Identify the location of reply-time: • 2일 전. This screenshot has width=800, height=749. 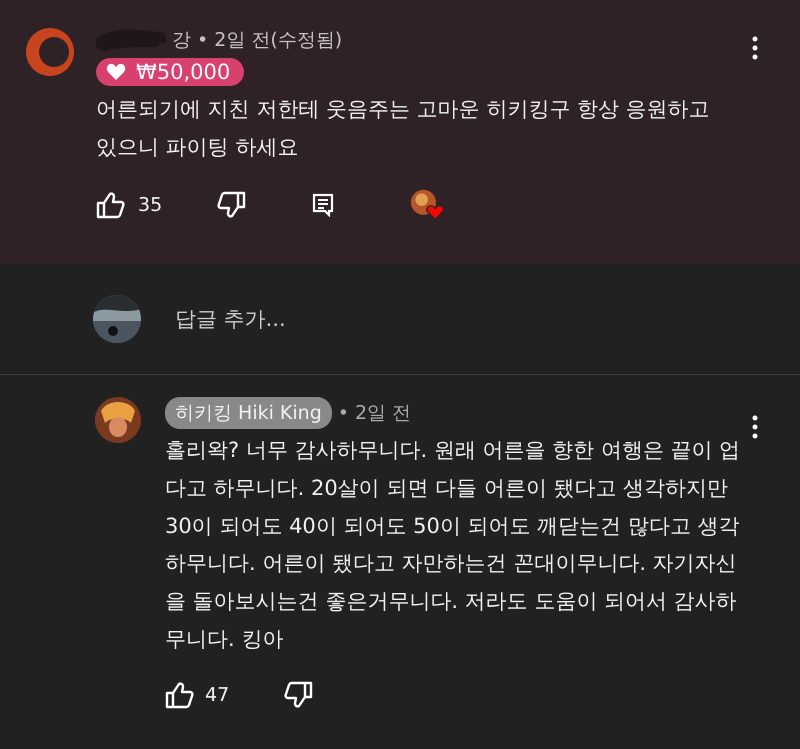
(375, 413).